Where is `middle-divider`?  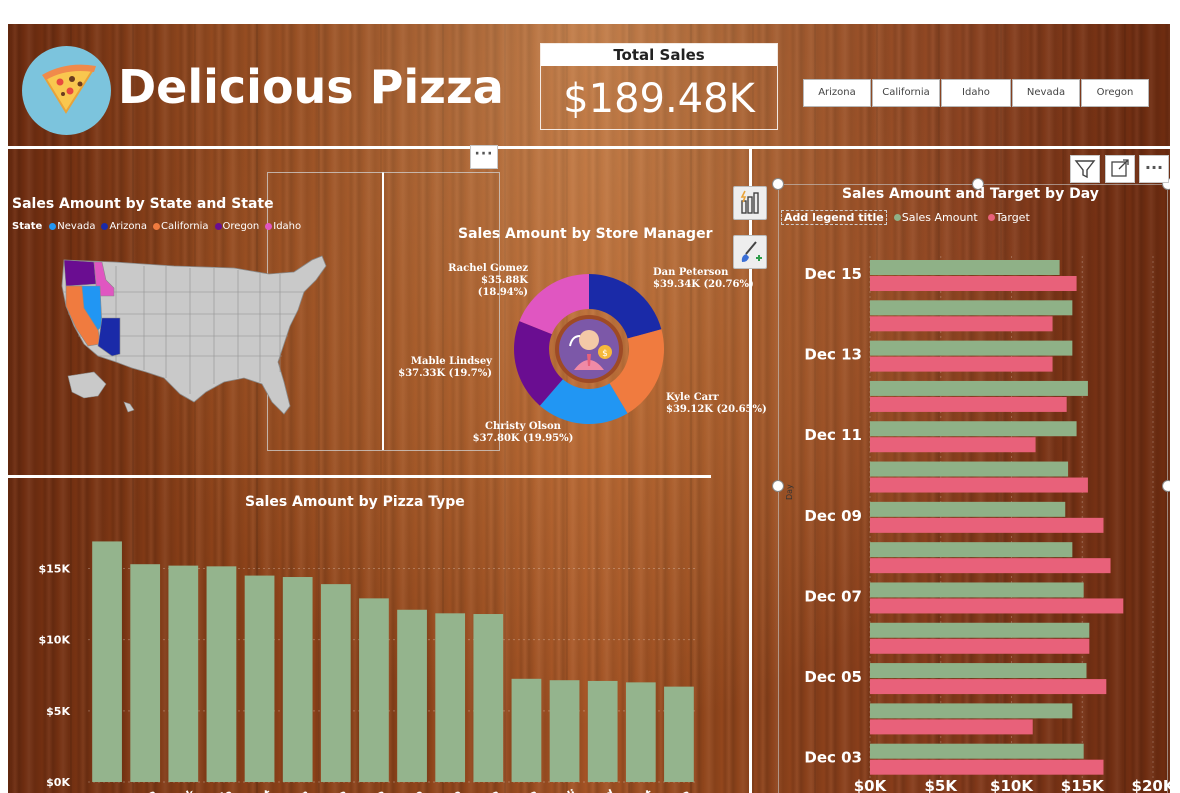 middle-divider is located at coordinates (359, 476).